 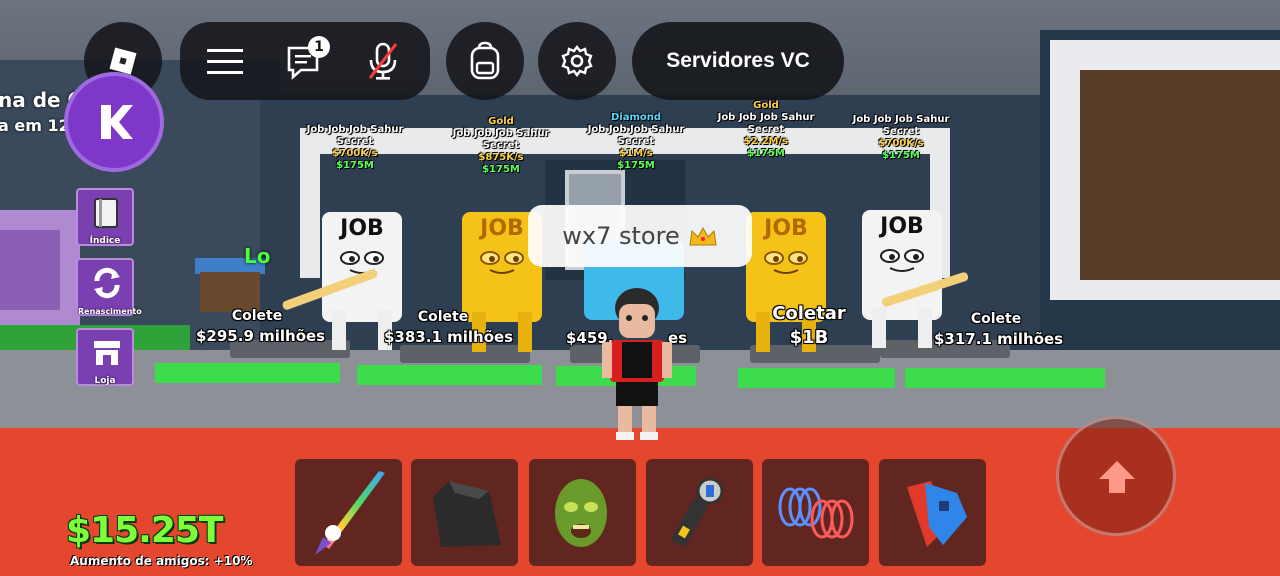 What do you see at coordinates (105, 241) in the screenshot?
I see `index-label: Índice` at bounding box center [105, 241].